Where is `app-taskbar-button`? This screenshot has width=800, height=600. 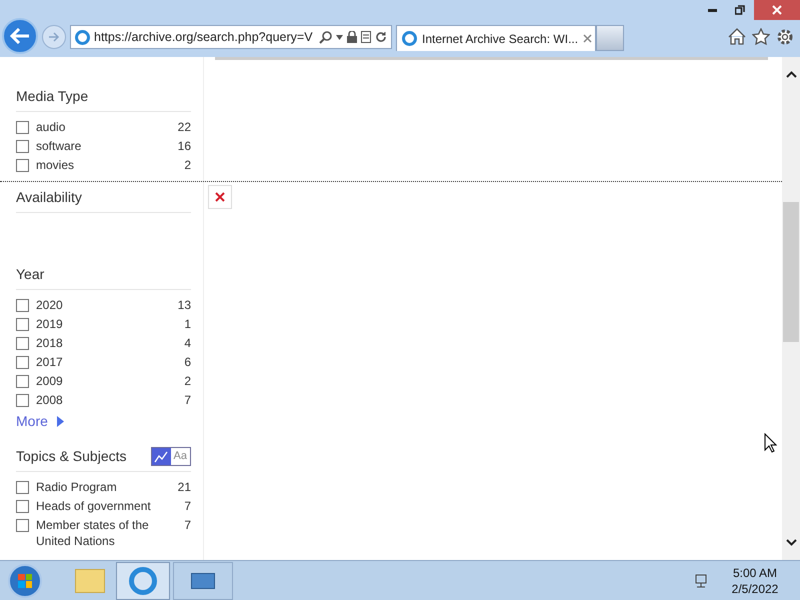 app-taskbar-button is located at coordinates (203, 581).